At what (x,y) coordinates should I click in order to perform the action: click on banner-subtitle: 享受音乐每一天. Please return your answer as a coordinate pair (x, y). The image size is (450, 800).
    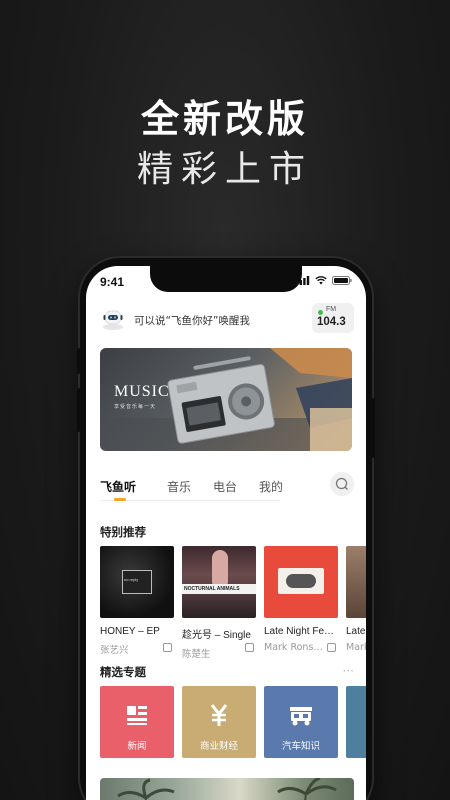
    Looking at the image, I should click on (135, 407).